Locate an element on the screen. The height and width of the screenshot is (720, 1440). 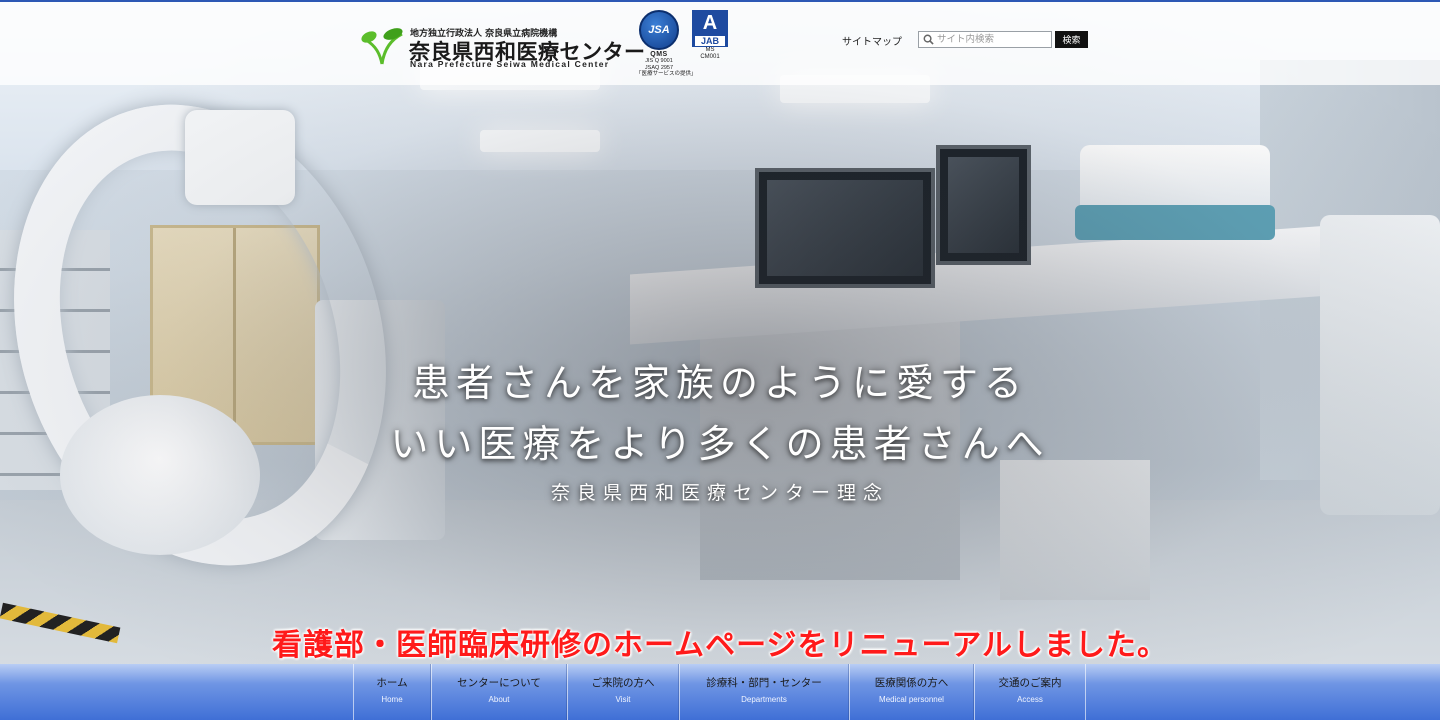
nav-label: センターについて is located at coordinates (499, 682).